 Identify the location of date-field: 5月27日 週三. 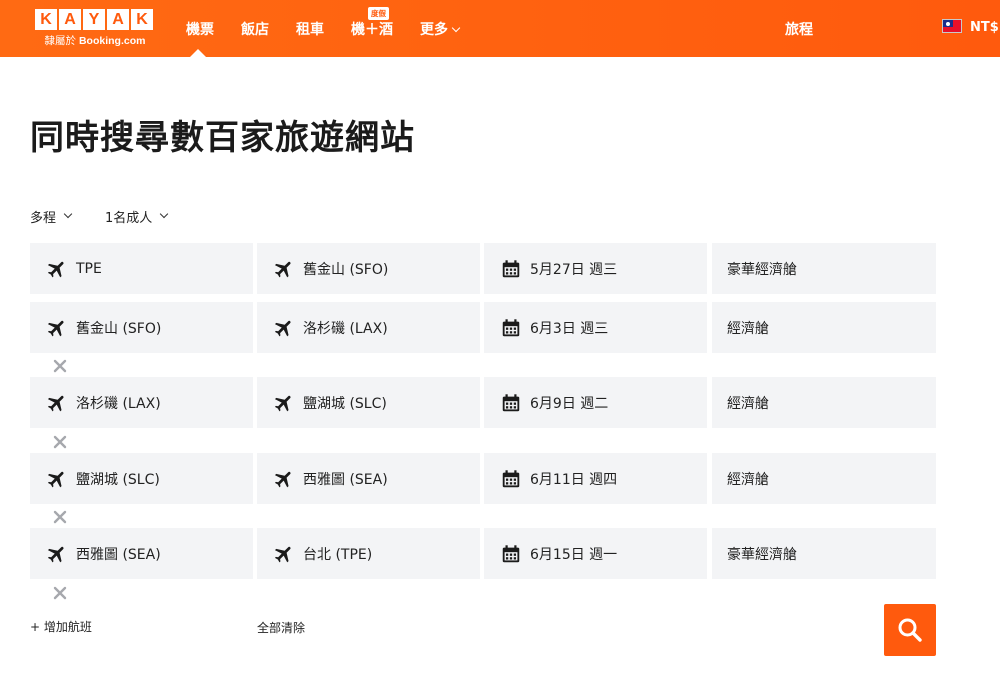
(595, 268).